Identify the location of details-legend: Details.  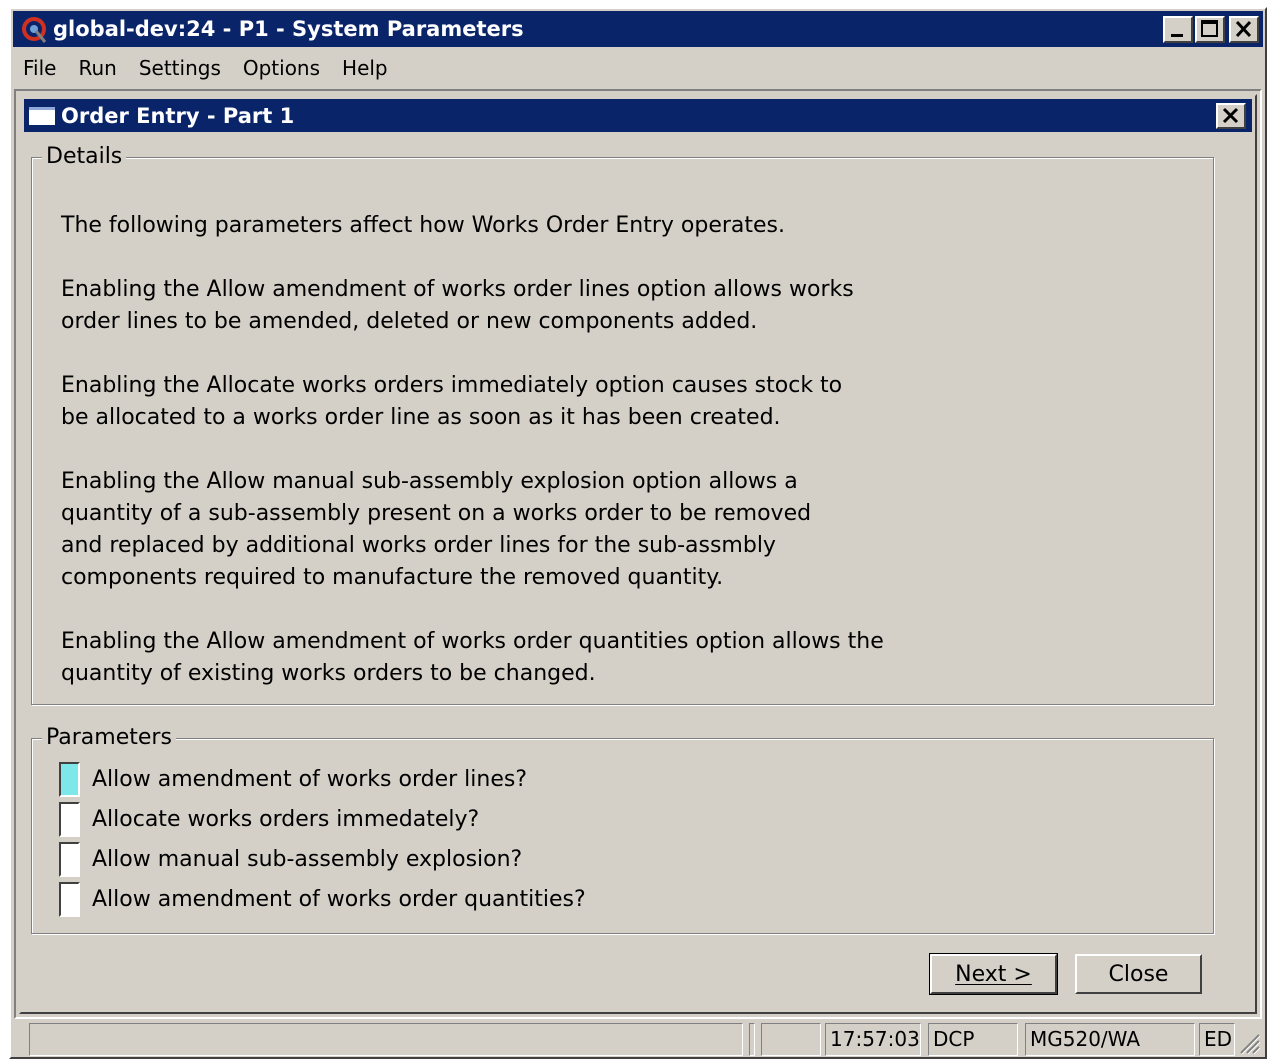
(84, 157).